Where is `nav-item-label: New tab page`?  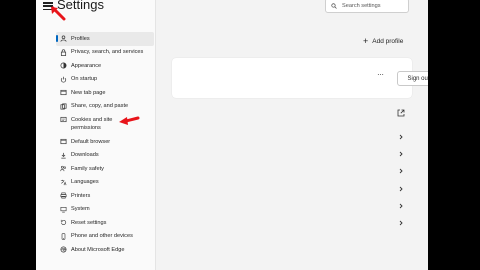
nav-item-label: New tab page is located at coordinates (88, 92).